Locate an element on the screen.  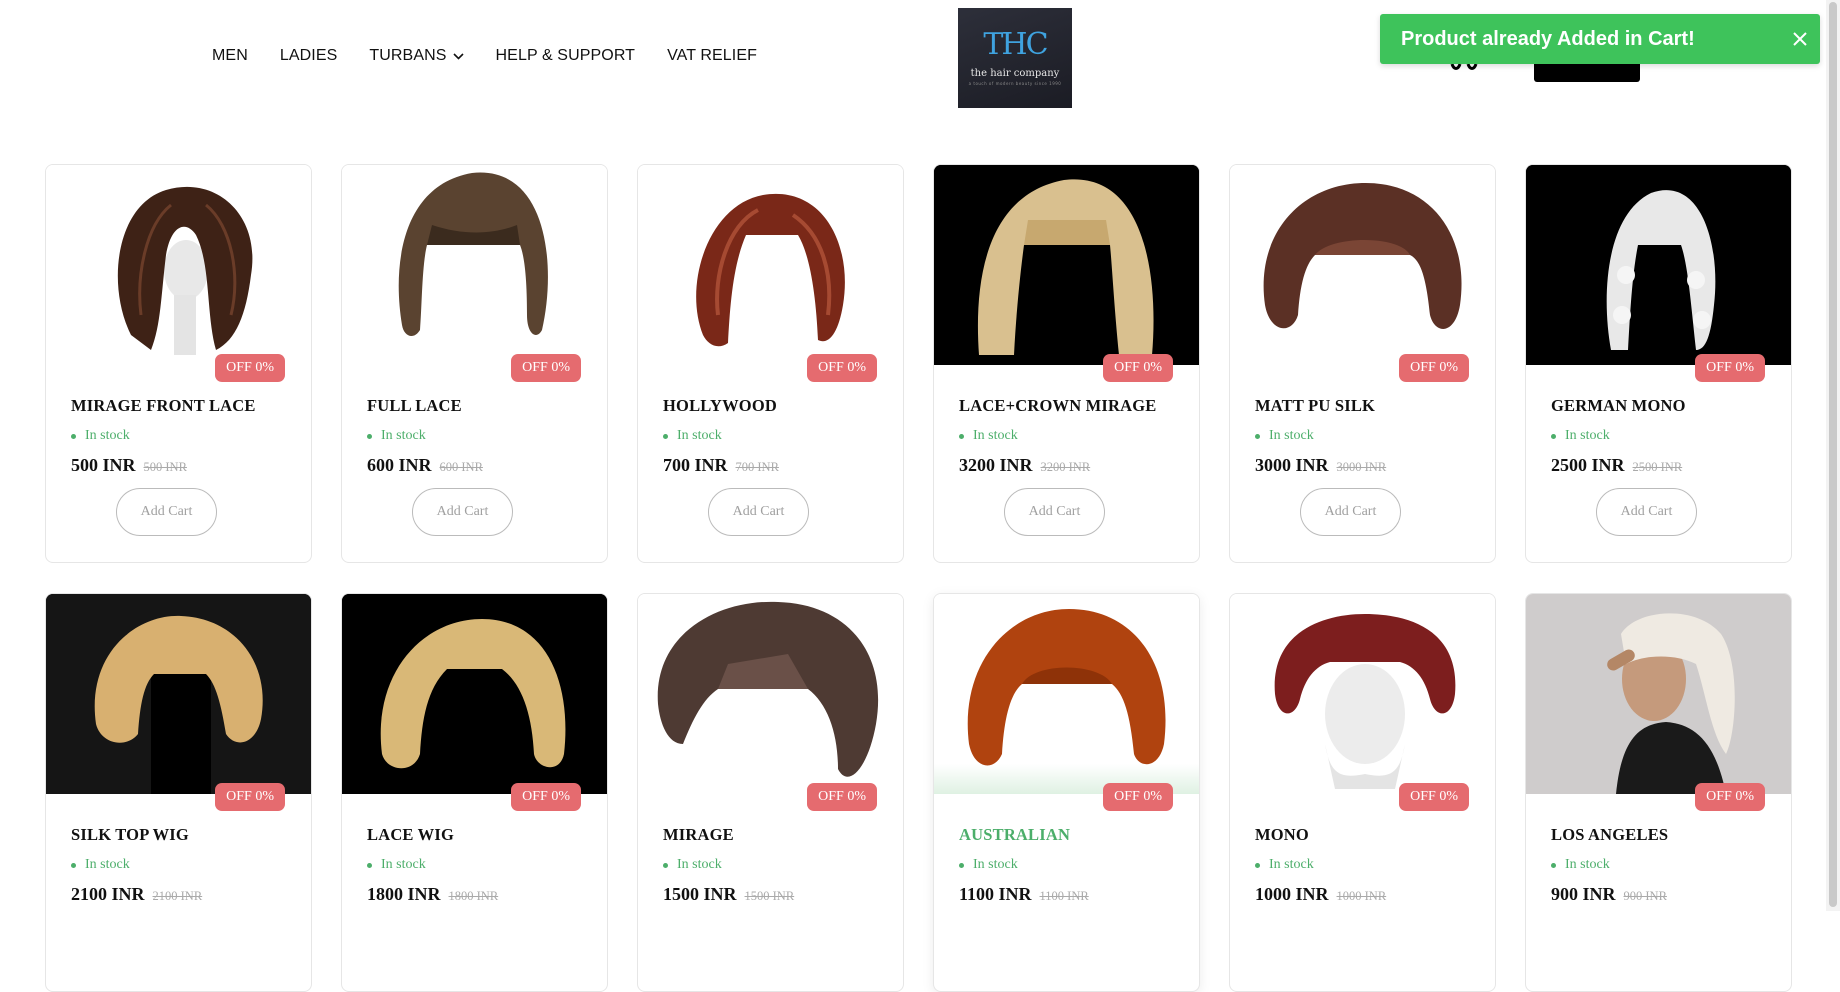
product-title: LOS ANGELES is located at coordinates (1671, 835).